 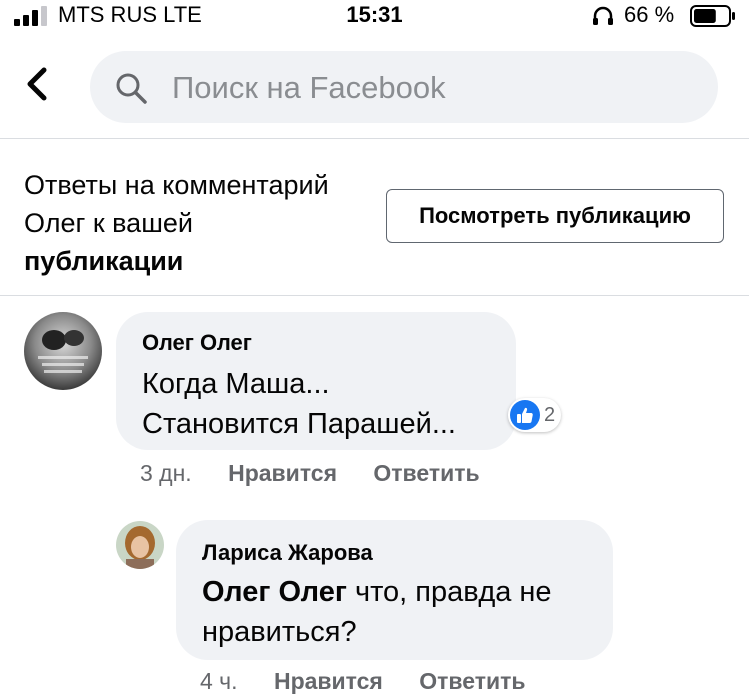 What do you see at coordinates (274, 592) in the screenshot?
I see `mention-link: Олег Олег` at bounding box center [274, 592].